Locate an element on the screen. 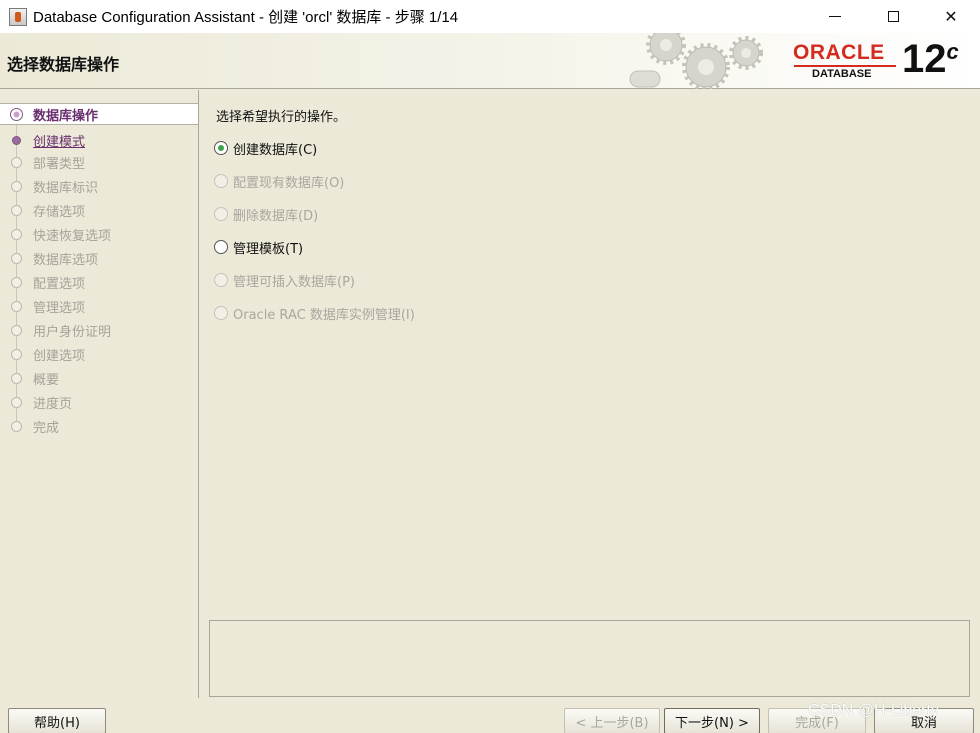  operation-option: 配置现有数据库(O) is located at coordinates (279, 181).